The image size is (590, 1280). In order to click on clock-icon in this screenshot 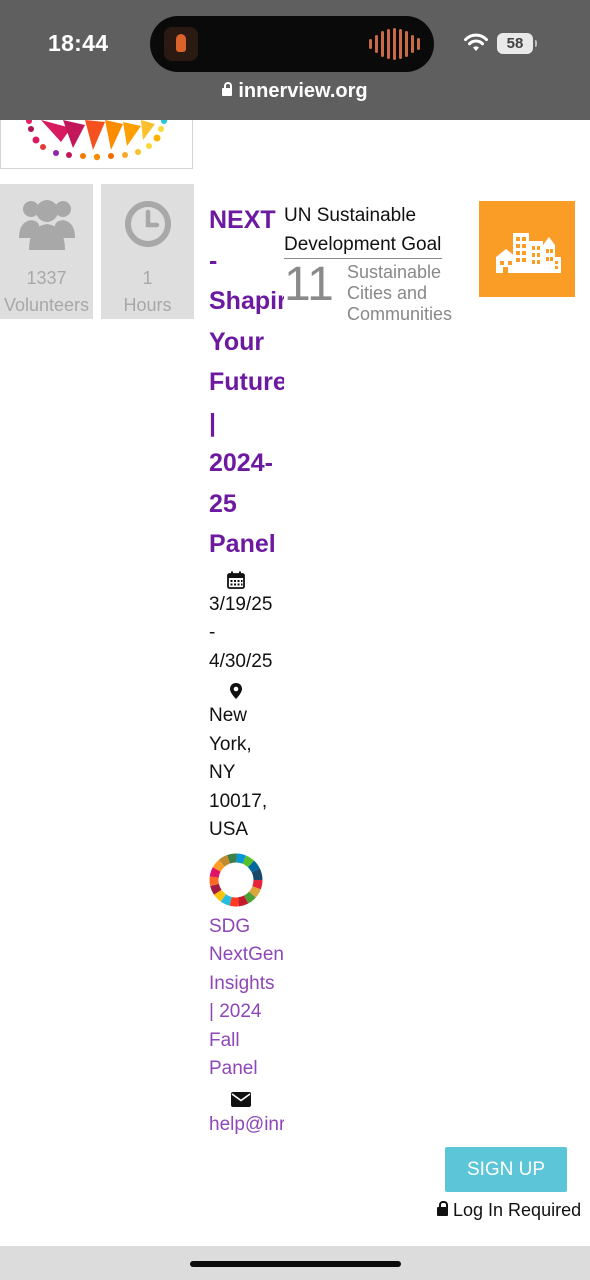, I will do `click(147, 224)`.